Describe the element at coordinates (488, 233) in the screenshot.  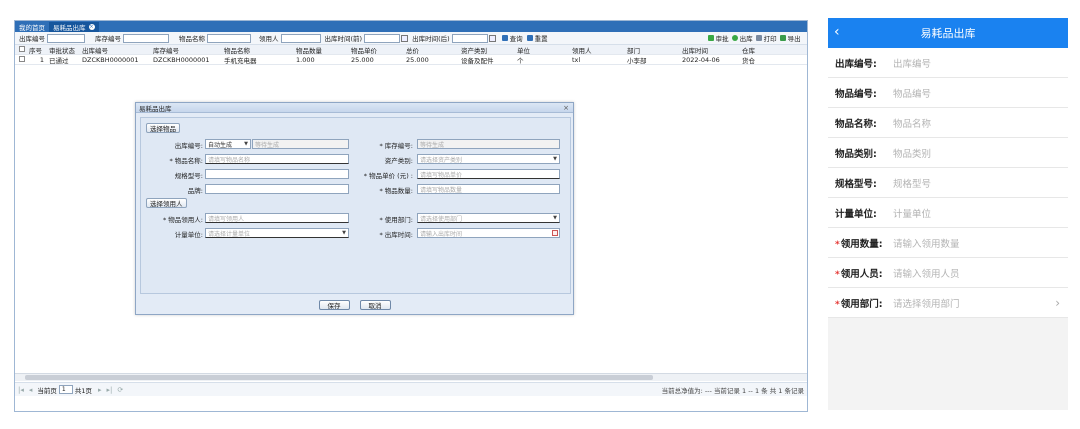
I see `out-time-input: 请输入出库时间` at that location.